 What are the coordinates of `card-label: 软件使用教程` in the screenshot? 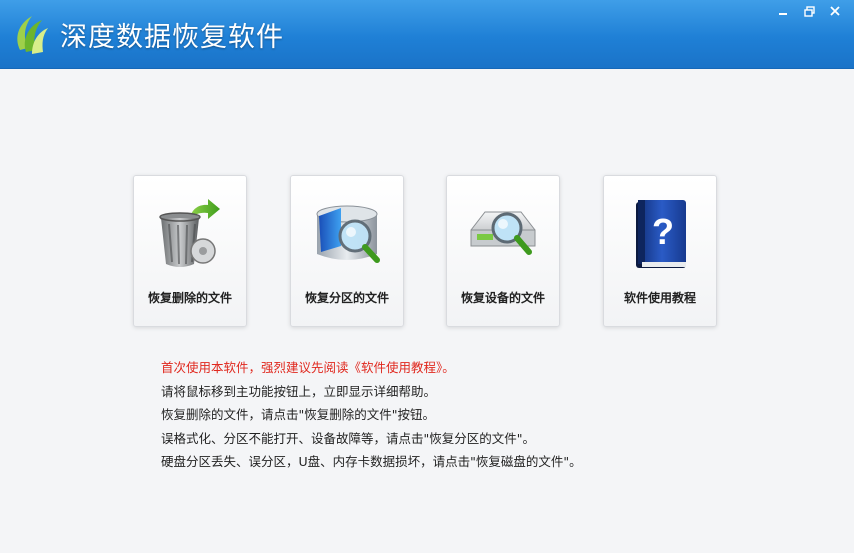 It's located at (659, 298).